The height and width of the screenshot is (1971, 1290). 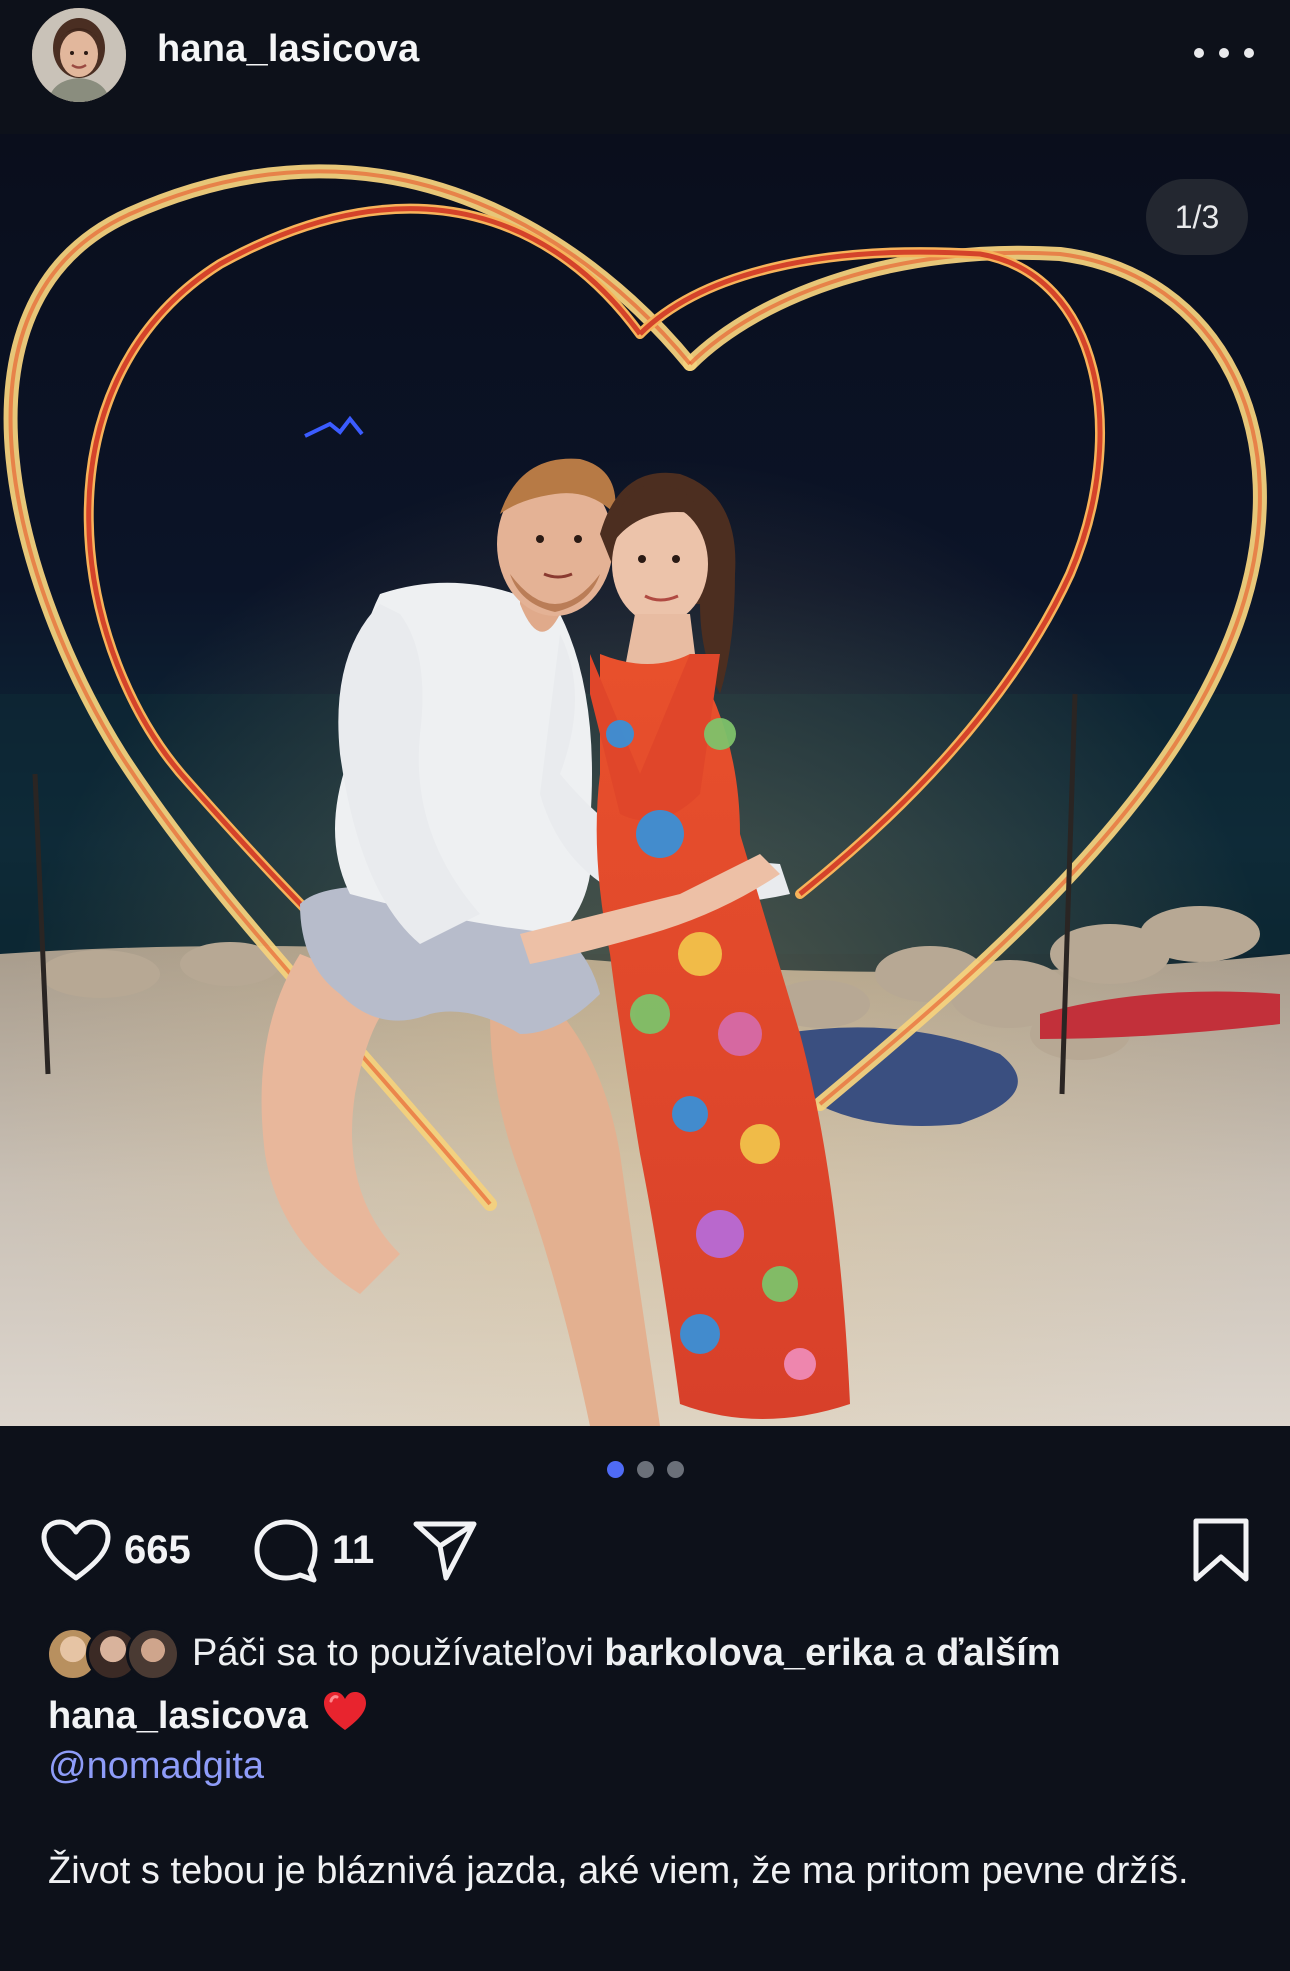 I want to click on likes-middle: a, so click(x=915, y=1652).